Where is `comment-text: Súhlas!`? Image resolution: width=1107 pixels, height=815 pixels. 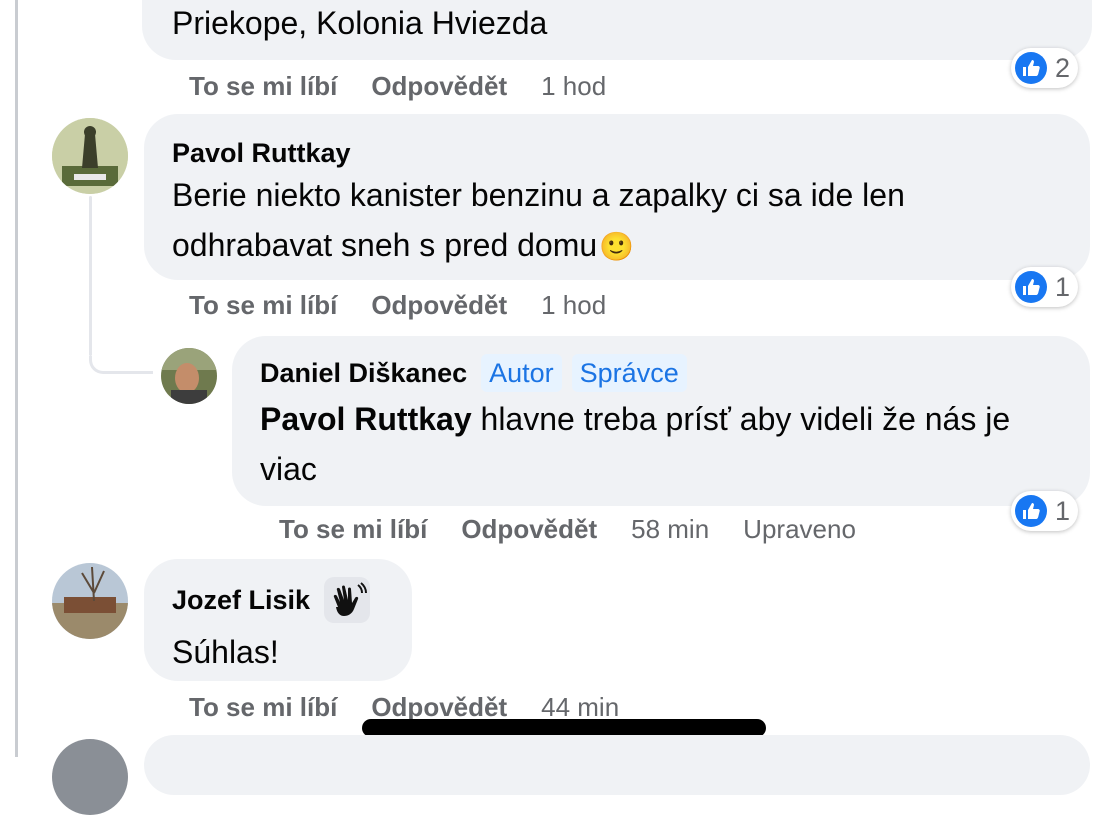 comment-text: Súhlas! is located at coordinates (225, 652).